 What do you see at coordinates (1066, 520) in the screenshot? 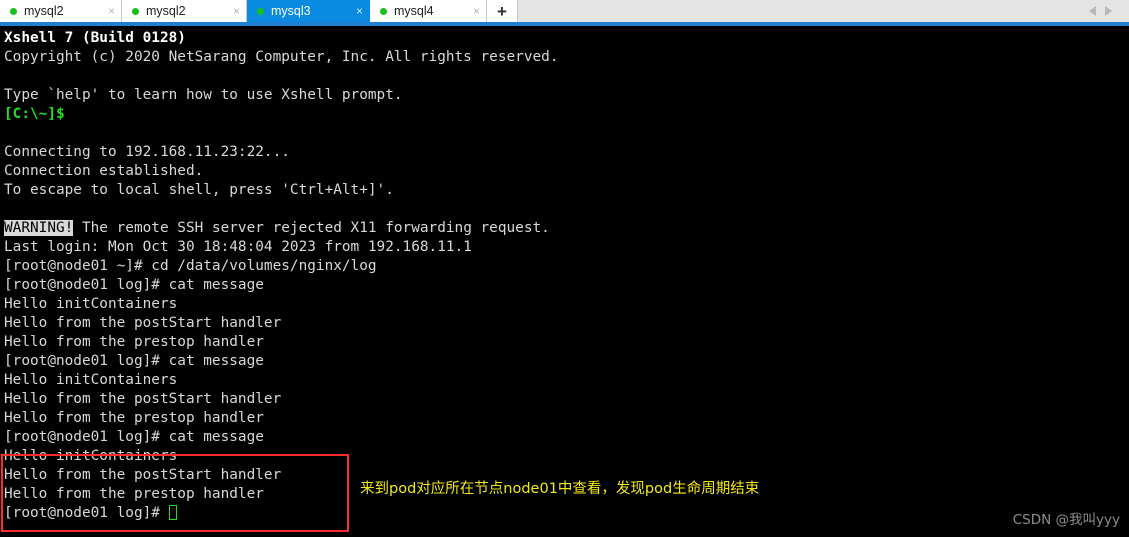
I see `watermark: CSDN @我叫yyy` at bounding box center [1066, 520].